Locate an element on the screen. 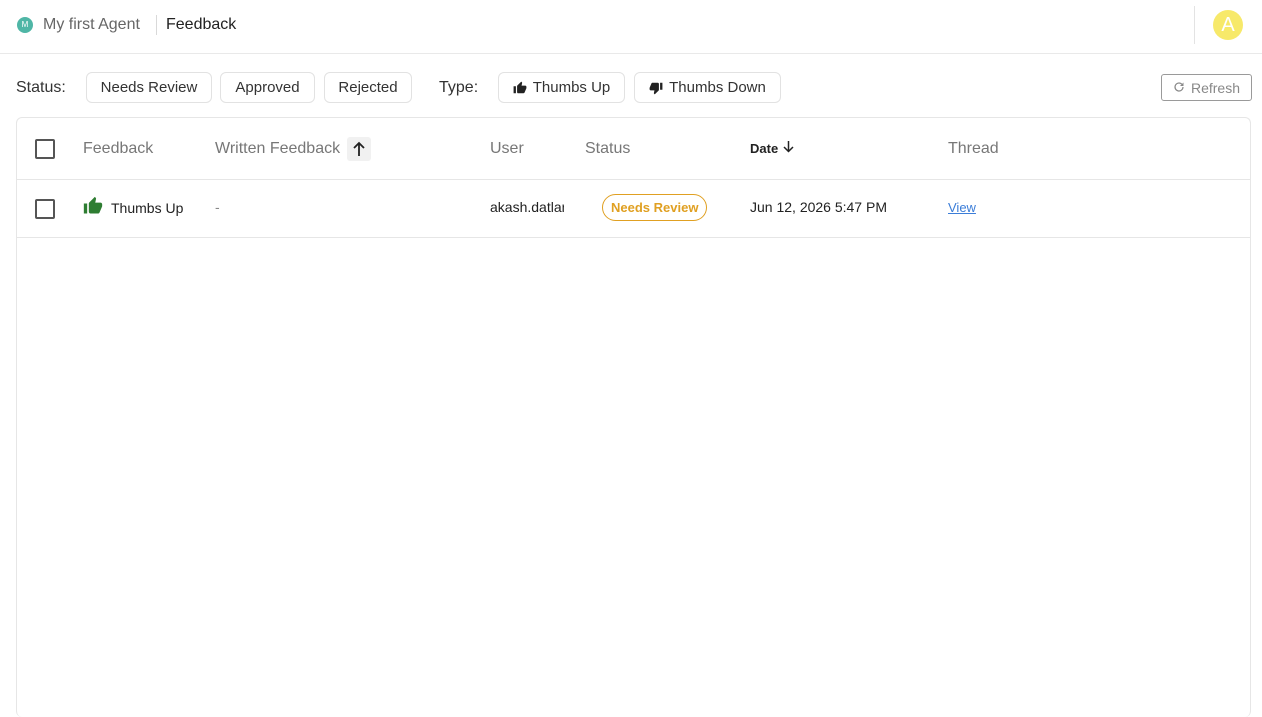 The height and width of the screenshot is (717, 1262). sort-descending-icon is located at coordinates (788, 148).